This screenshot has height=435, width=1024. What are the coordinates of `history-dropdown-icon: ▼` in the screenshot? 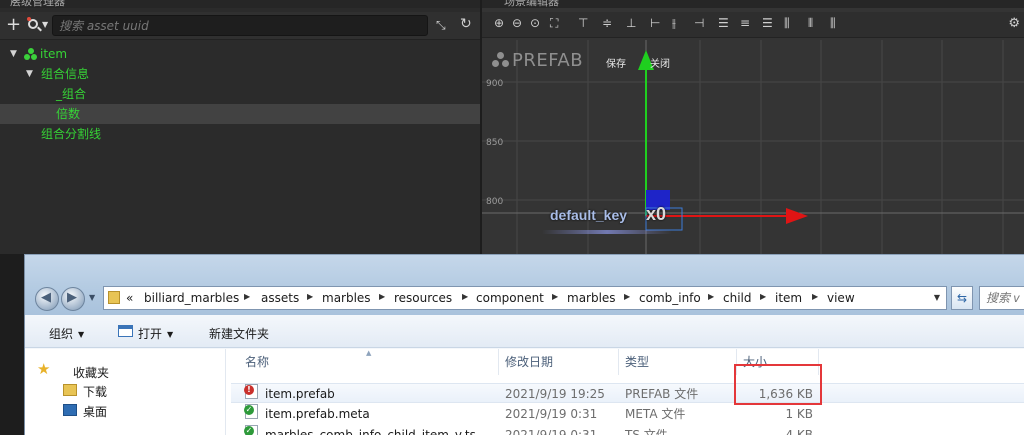 It's located at (92, 297).